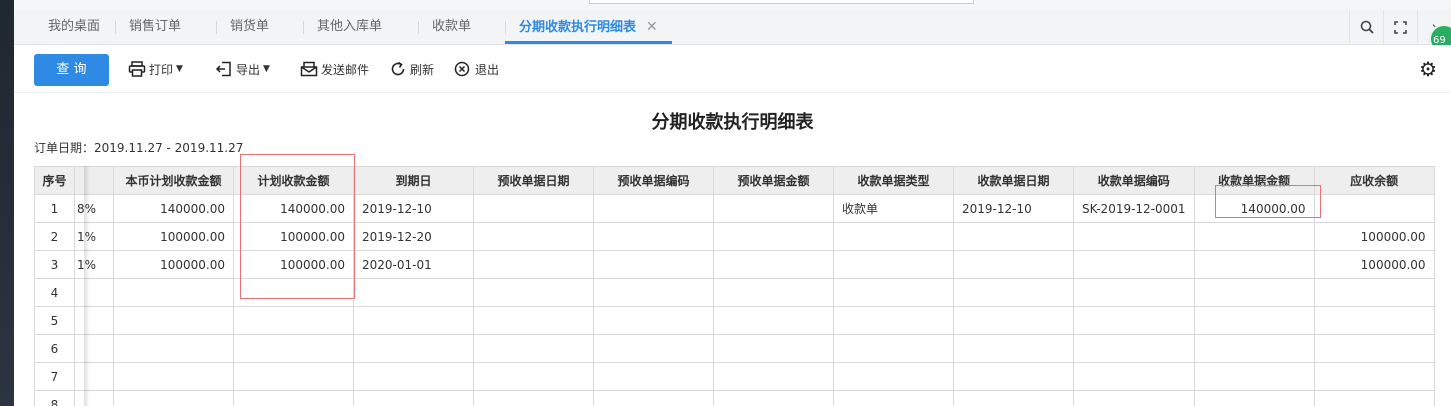 This screenshot has height=406, width=1451. Describe the element at coordinates (652, 27) in the screenshot. I see `close-icon: ✕` at that location.